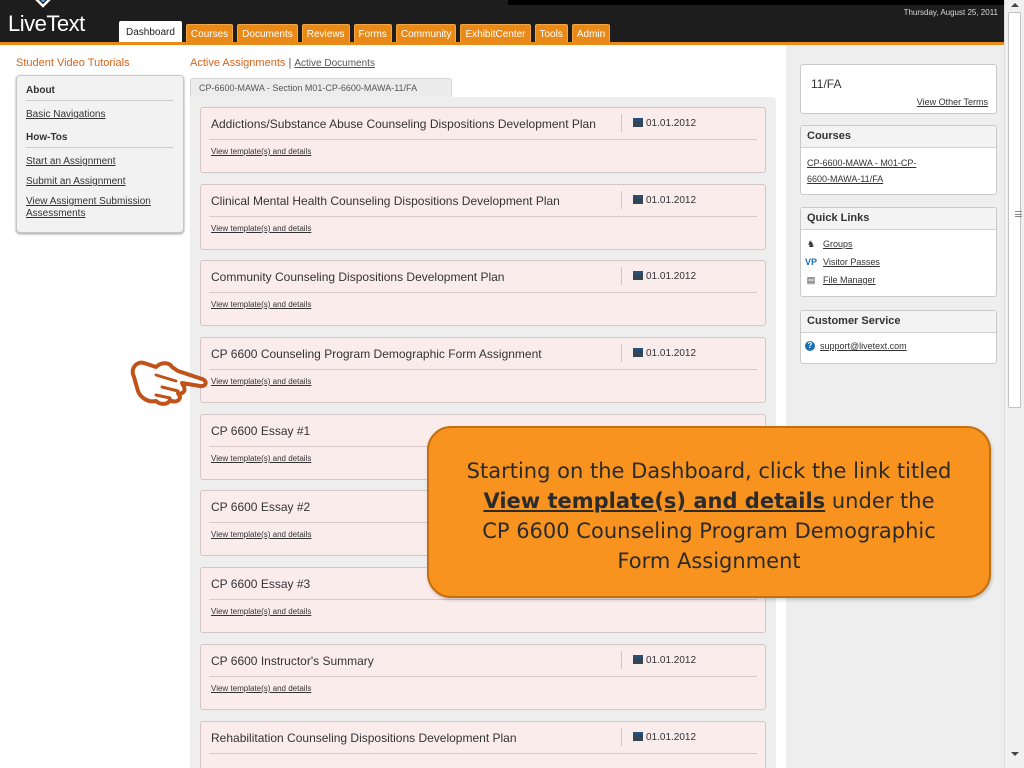  Describe the element at coordinates (292, 661) in the screenshot. I see `assignment-name: CP 6600 Instructor's Summary` at that location.